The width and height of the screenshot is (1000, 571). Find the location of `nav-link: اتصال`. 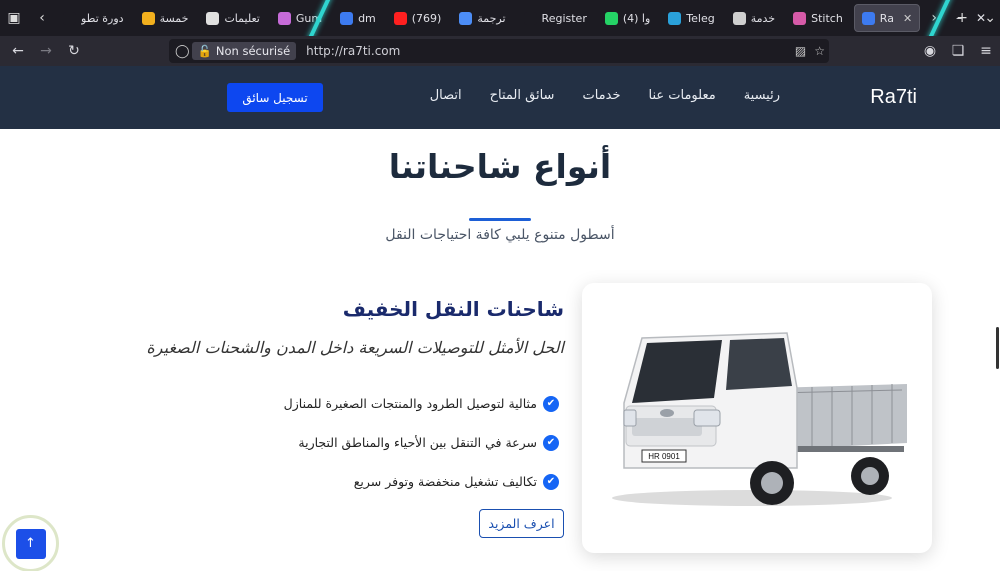

nav-link: اتصال is located at coordinates (446, 95).